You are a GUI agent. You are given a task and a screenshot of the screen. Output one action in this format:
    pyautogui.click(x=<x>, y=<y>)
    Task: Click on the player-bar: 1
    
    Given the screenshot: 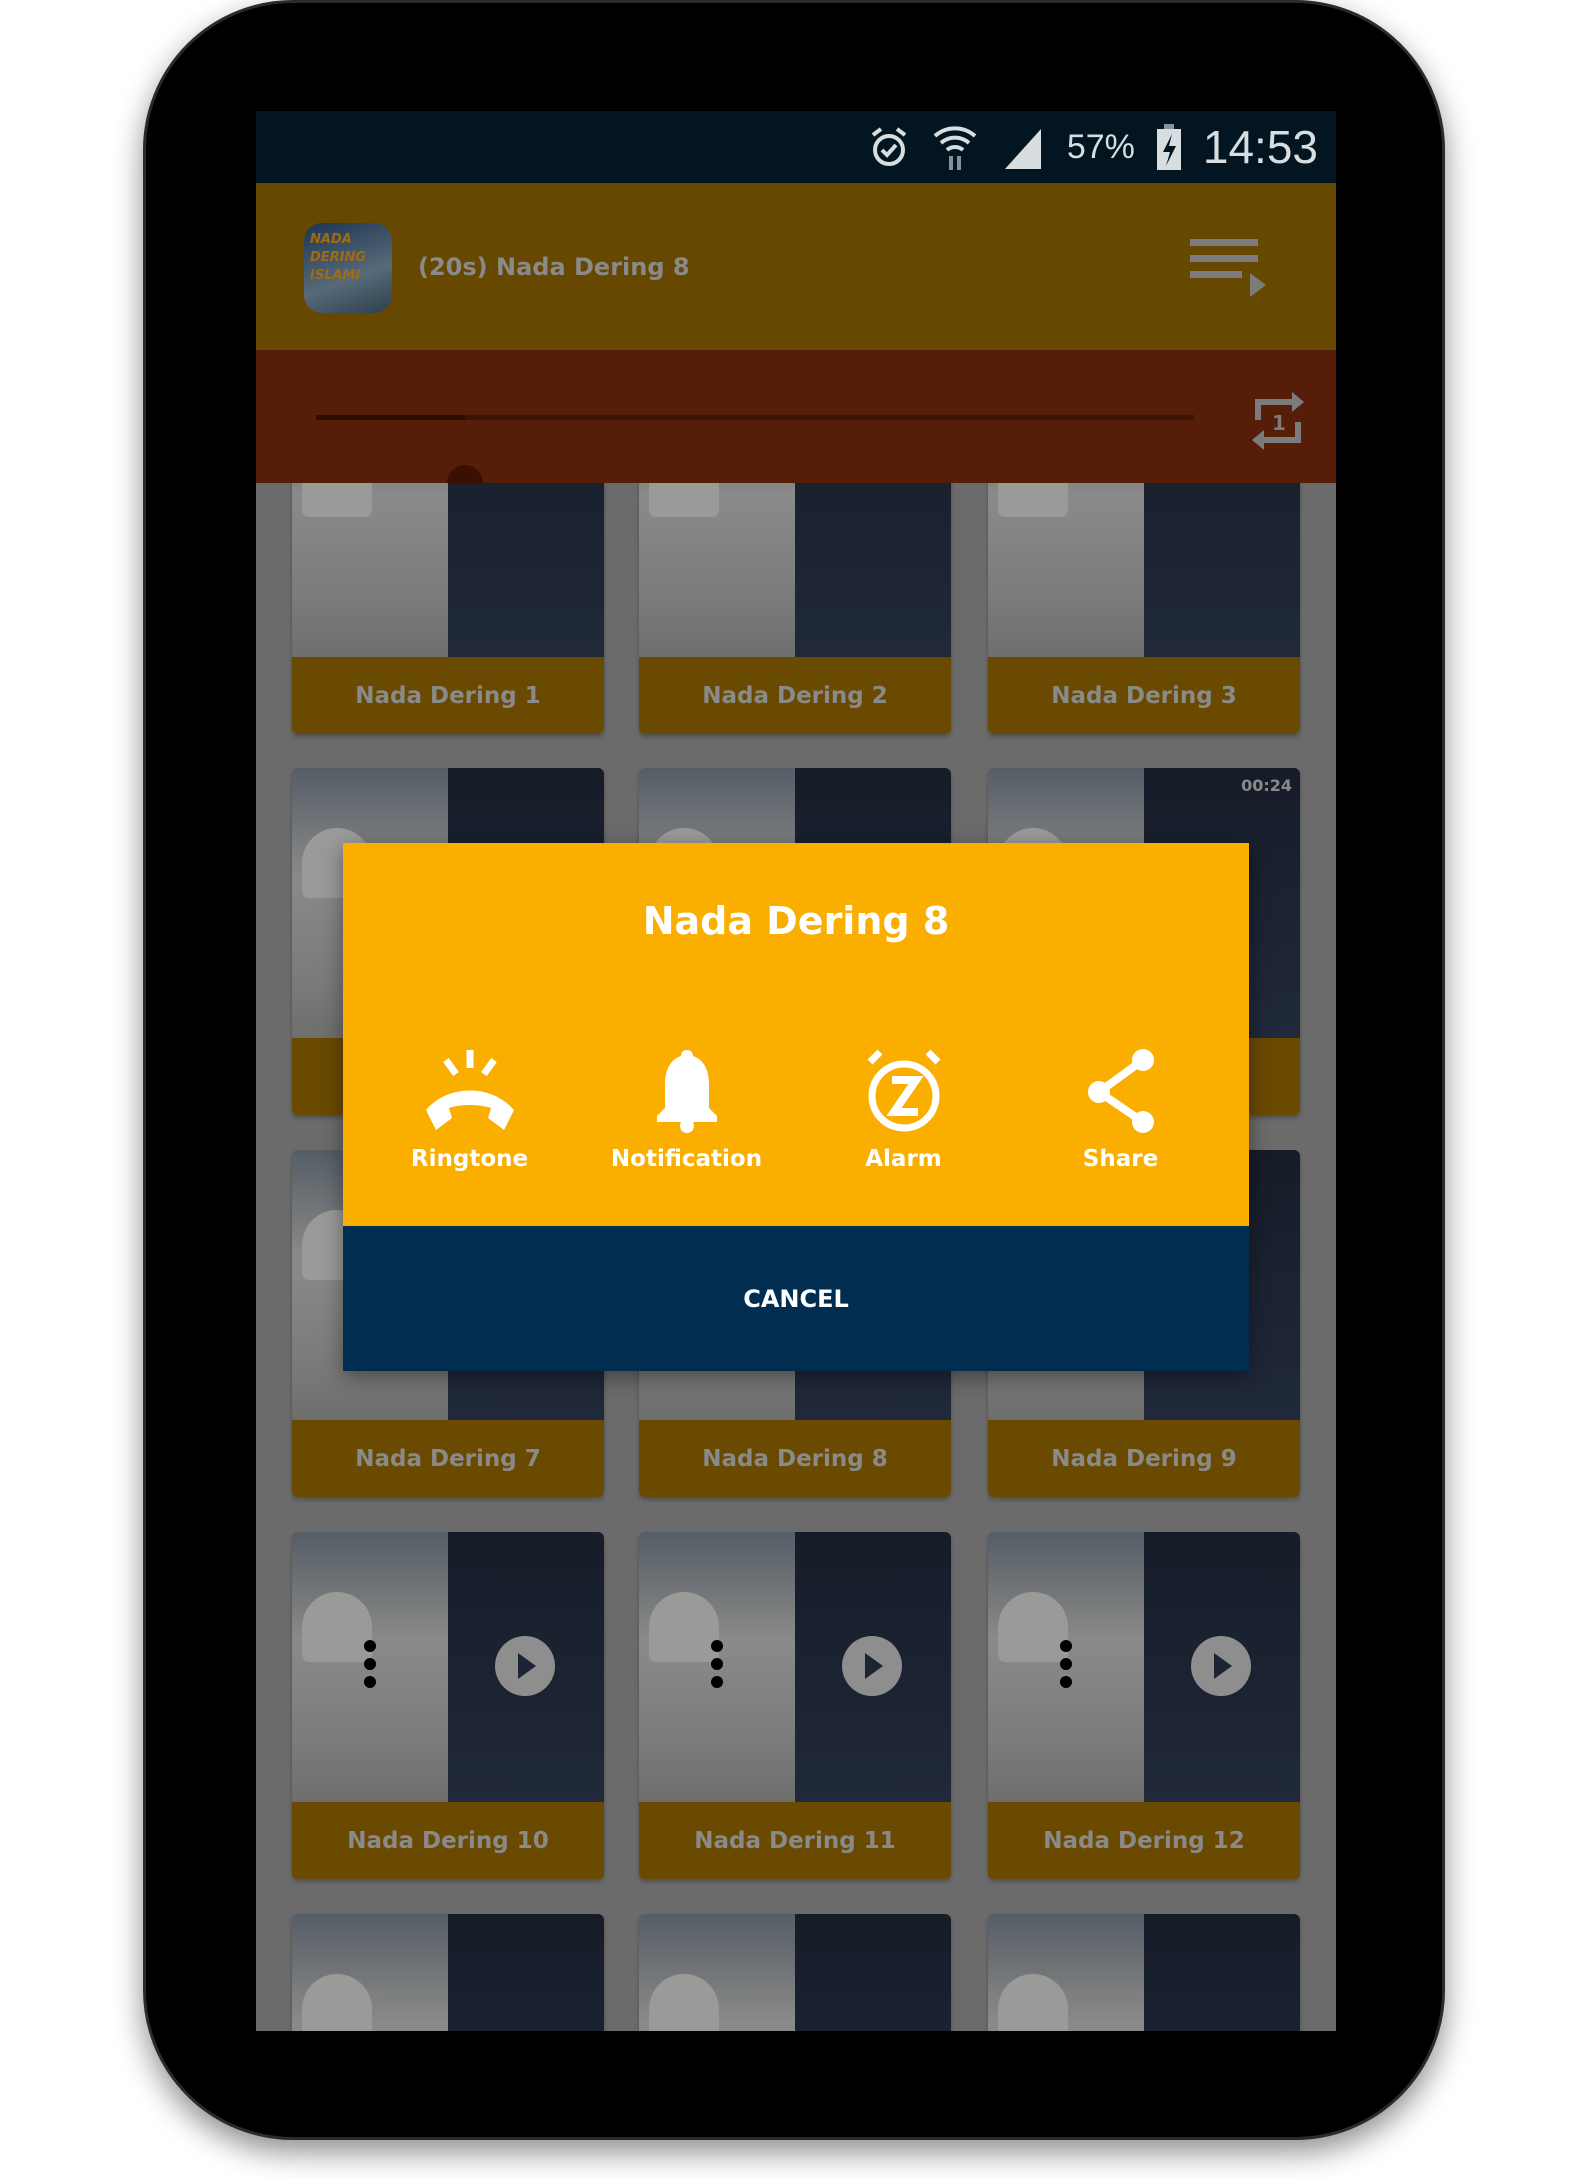 What is the action you would take?
    pyautogui.click(x=796, y=425)
    